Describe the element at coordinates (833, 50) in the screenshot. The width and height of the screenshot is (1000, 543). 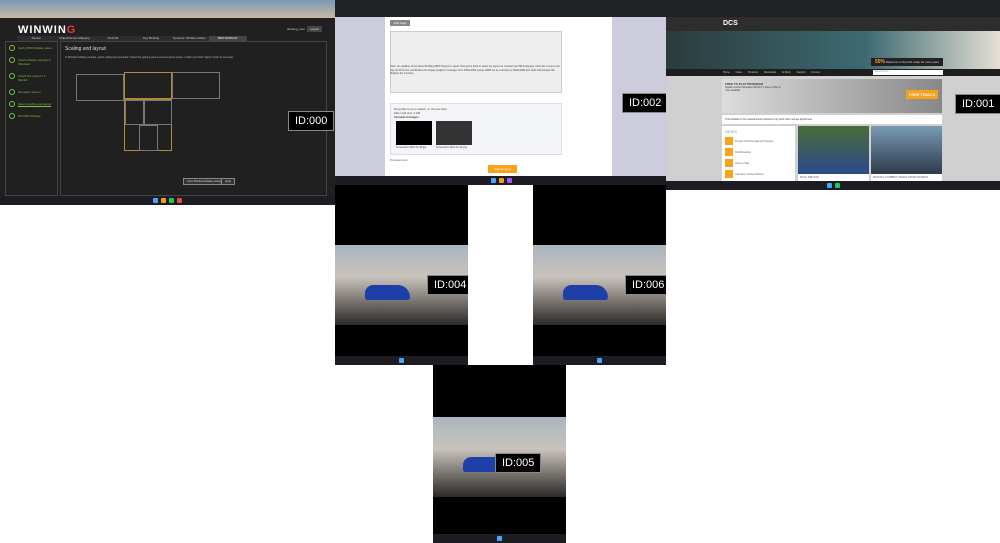
I see `hero-banner` at that location.